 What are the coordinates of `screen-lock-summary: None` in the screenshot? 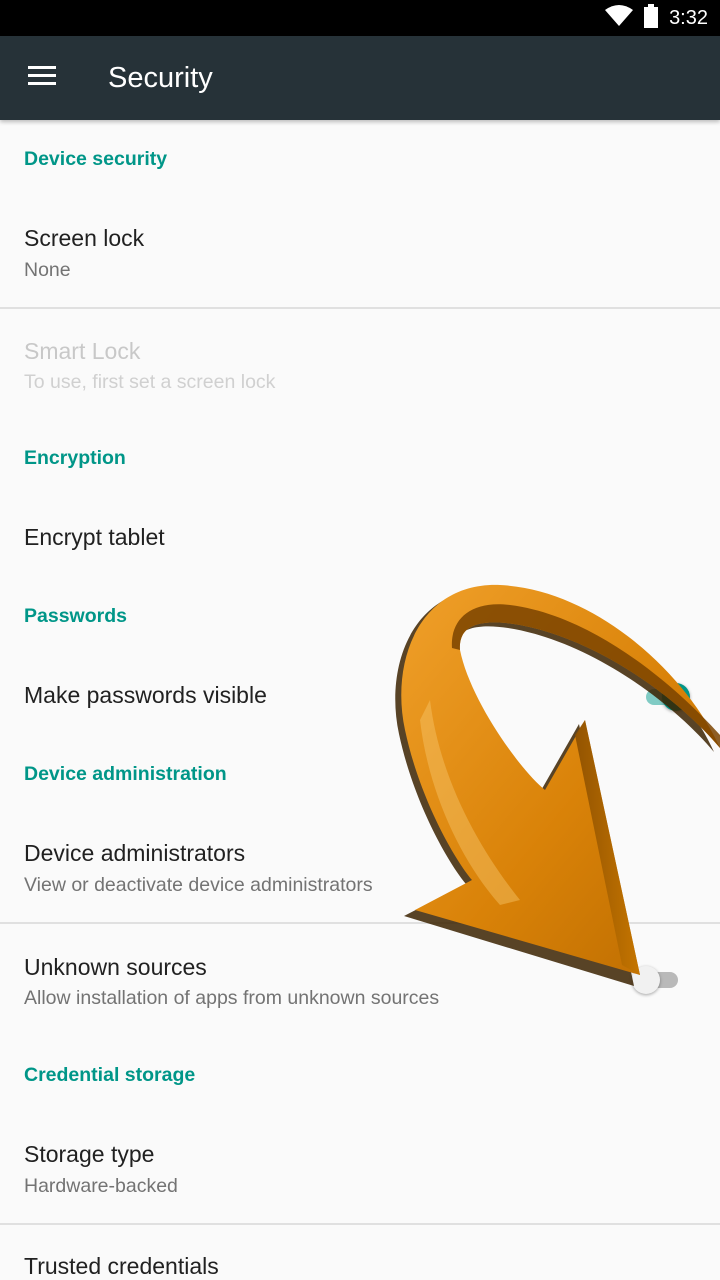 It's located at (47, 270).